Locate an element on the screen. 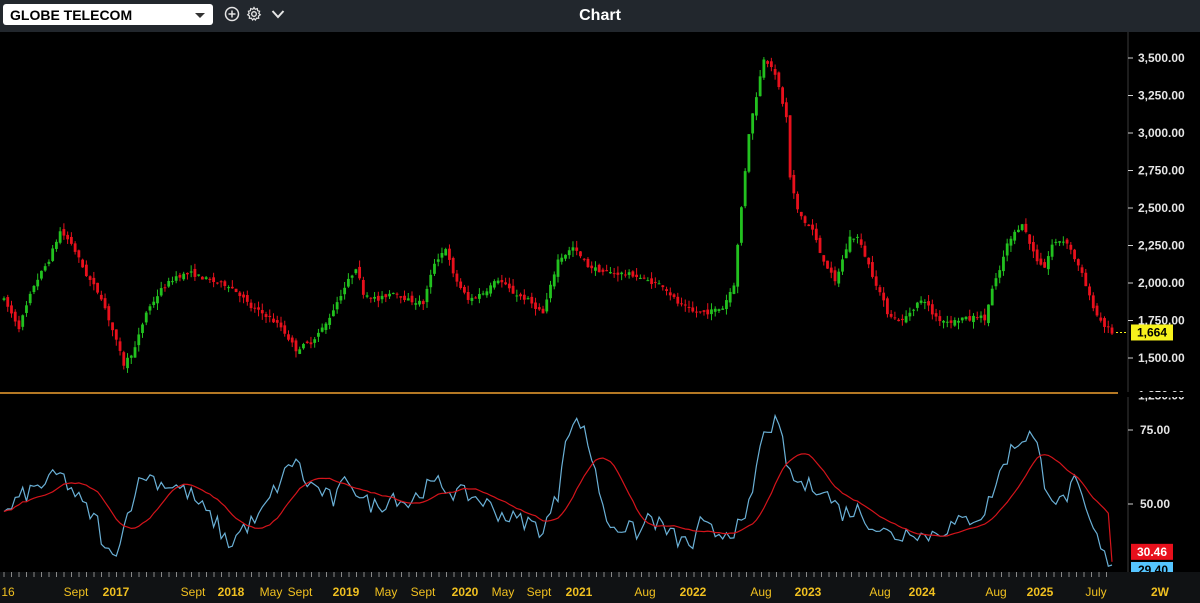 Image resolution: width=1200 pixels, height=603 pixels. time-axis-label: 2023 is located at coordinates (808, 592).